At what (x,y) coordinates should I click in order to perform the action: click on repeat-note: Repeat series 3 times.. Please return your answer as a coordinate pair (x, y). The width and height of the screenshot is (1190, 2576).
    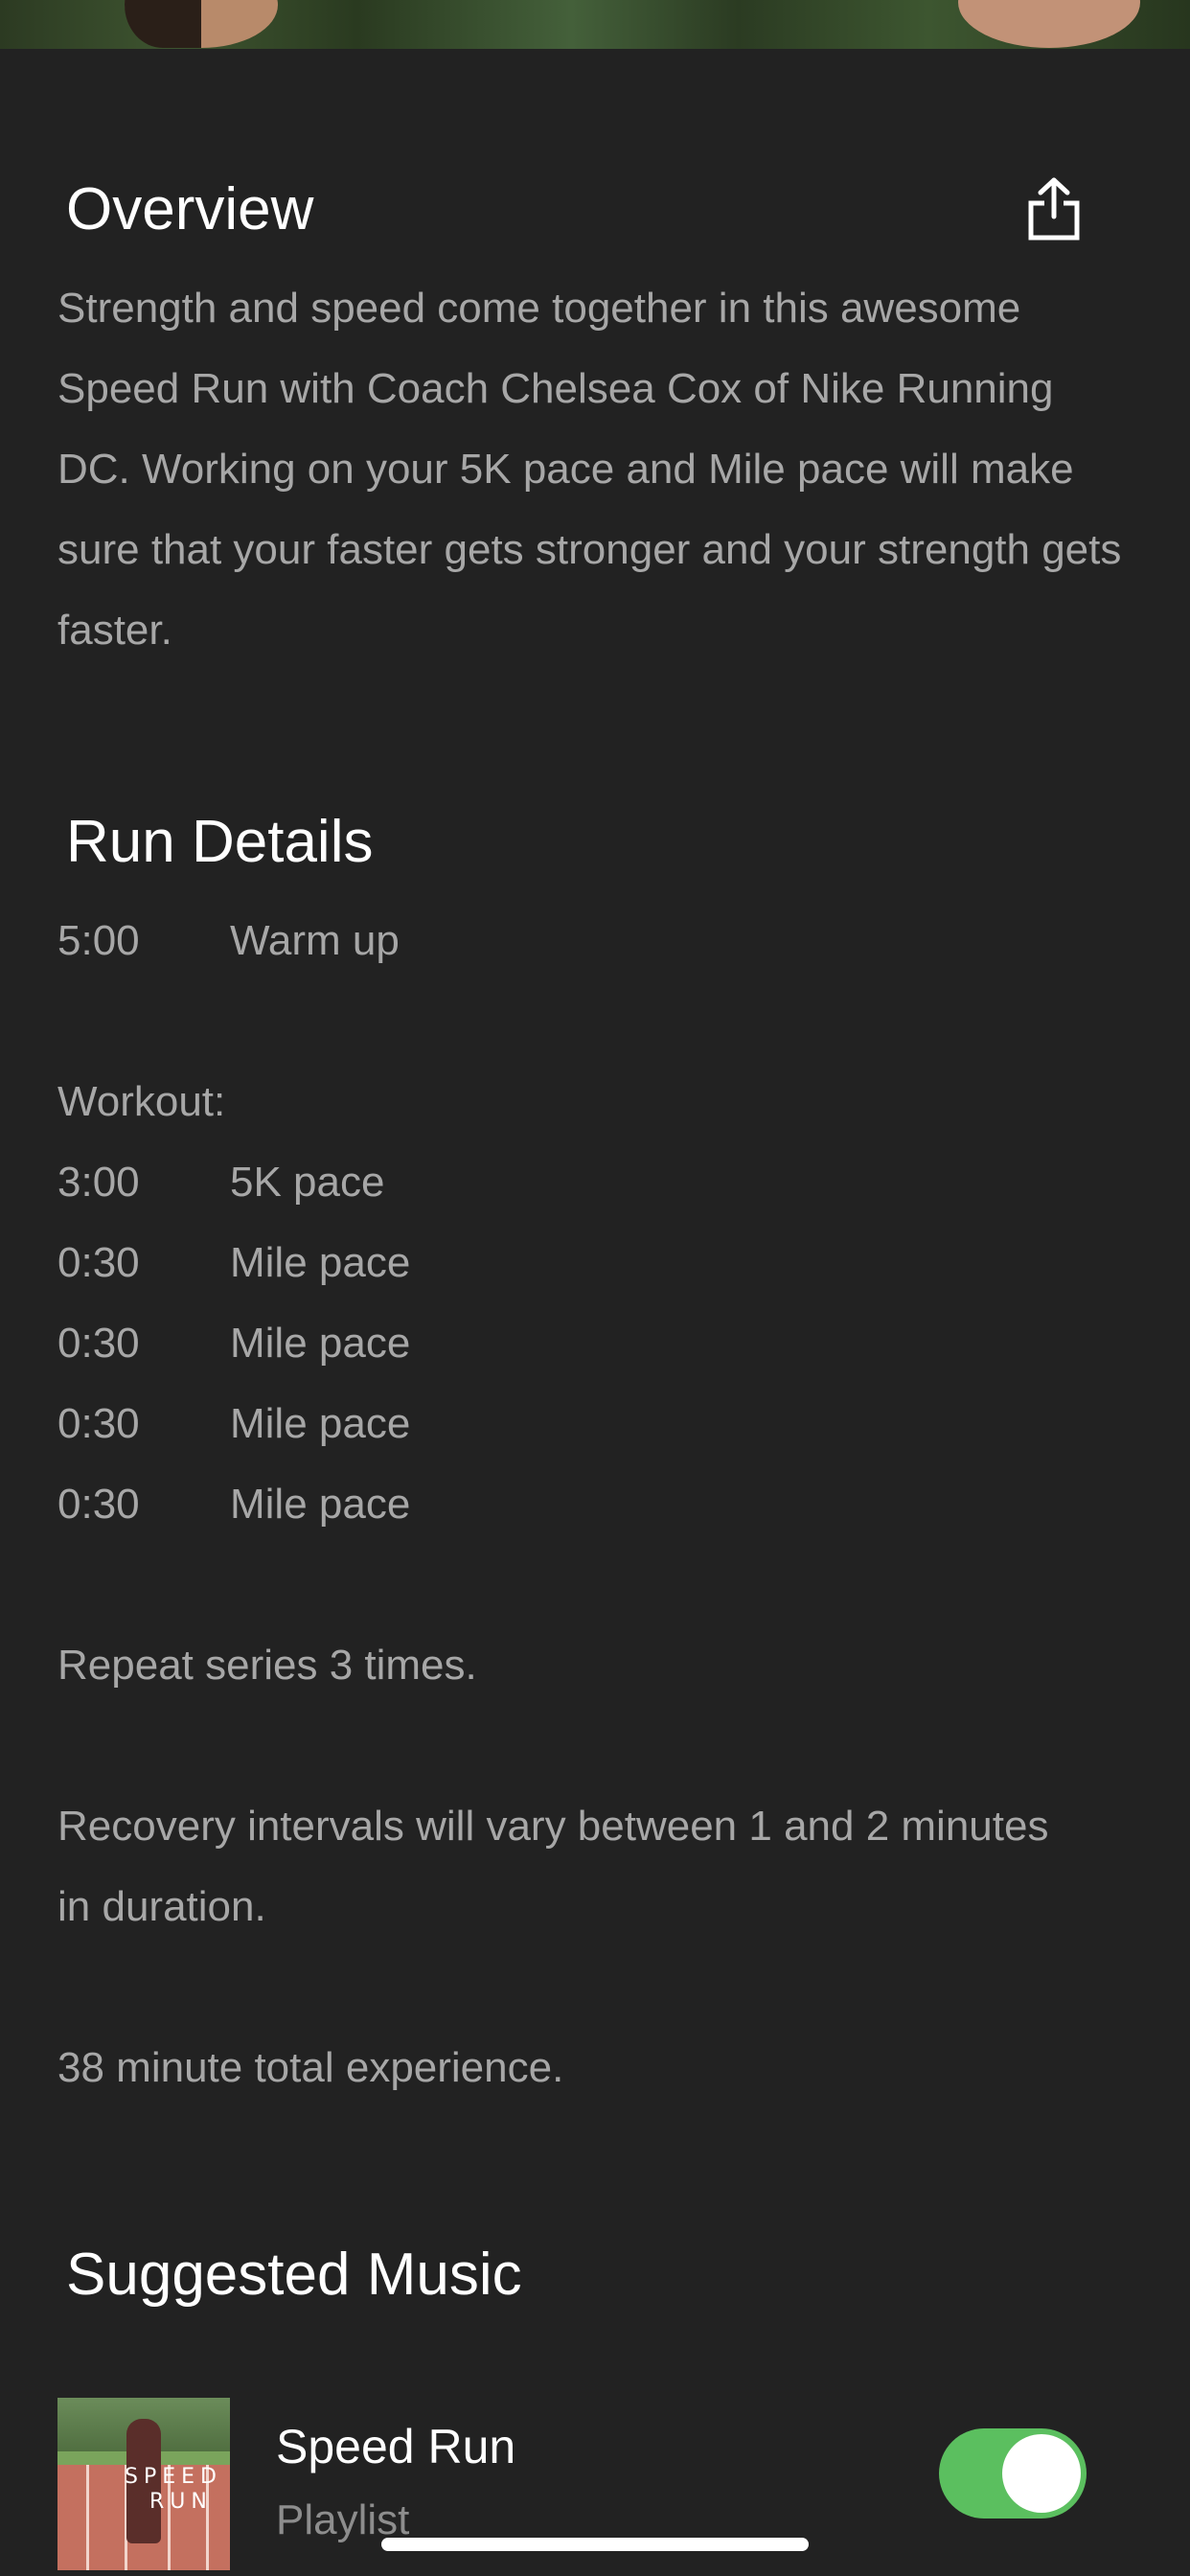
    Looking at the image, I should click on (267, 1665).